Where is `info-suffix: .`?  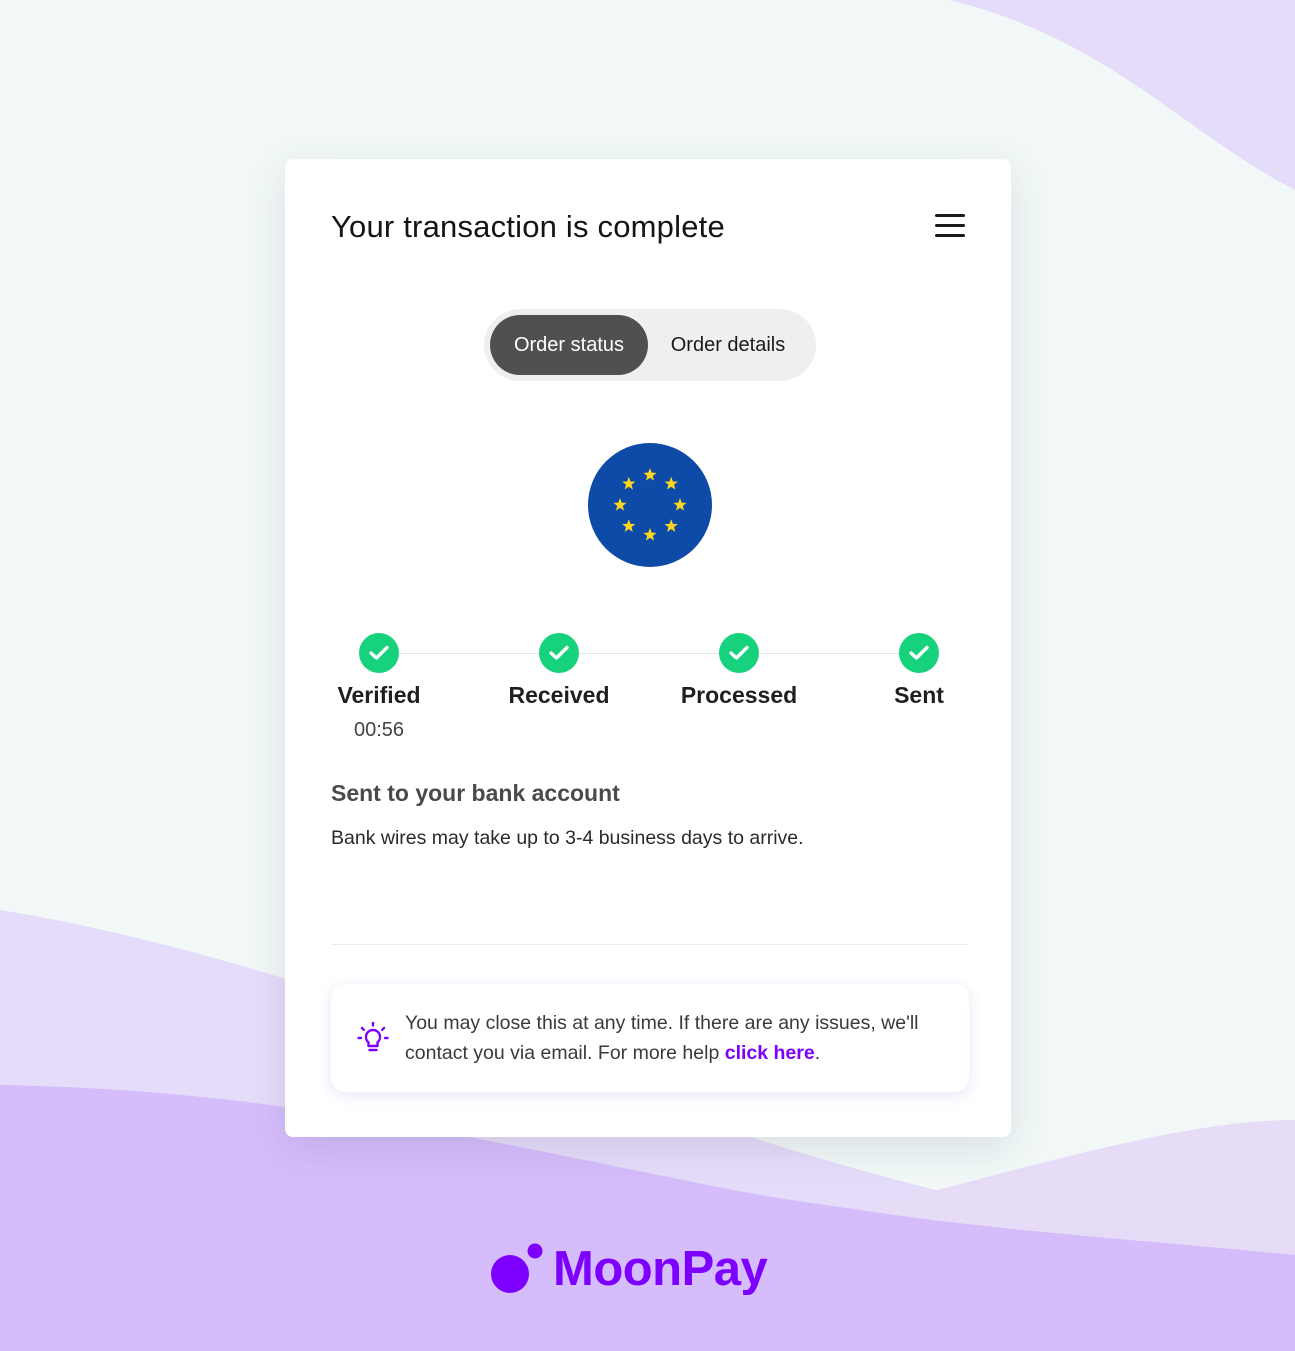
info-suffix: . is located at coordinates (817, 1053).